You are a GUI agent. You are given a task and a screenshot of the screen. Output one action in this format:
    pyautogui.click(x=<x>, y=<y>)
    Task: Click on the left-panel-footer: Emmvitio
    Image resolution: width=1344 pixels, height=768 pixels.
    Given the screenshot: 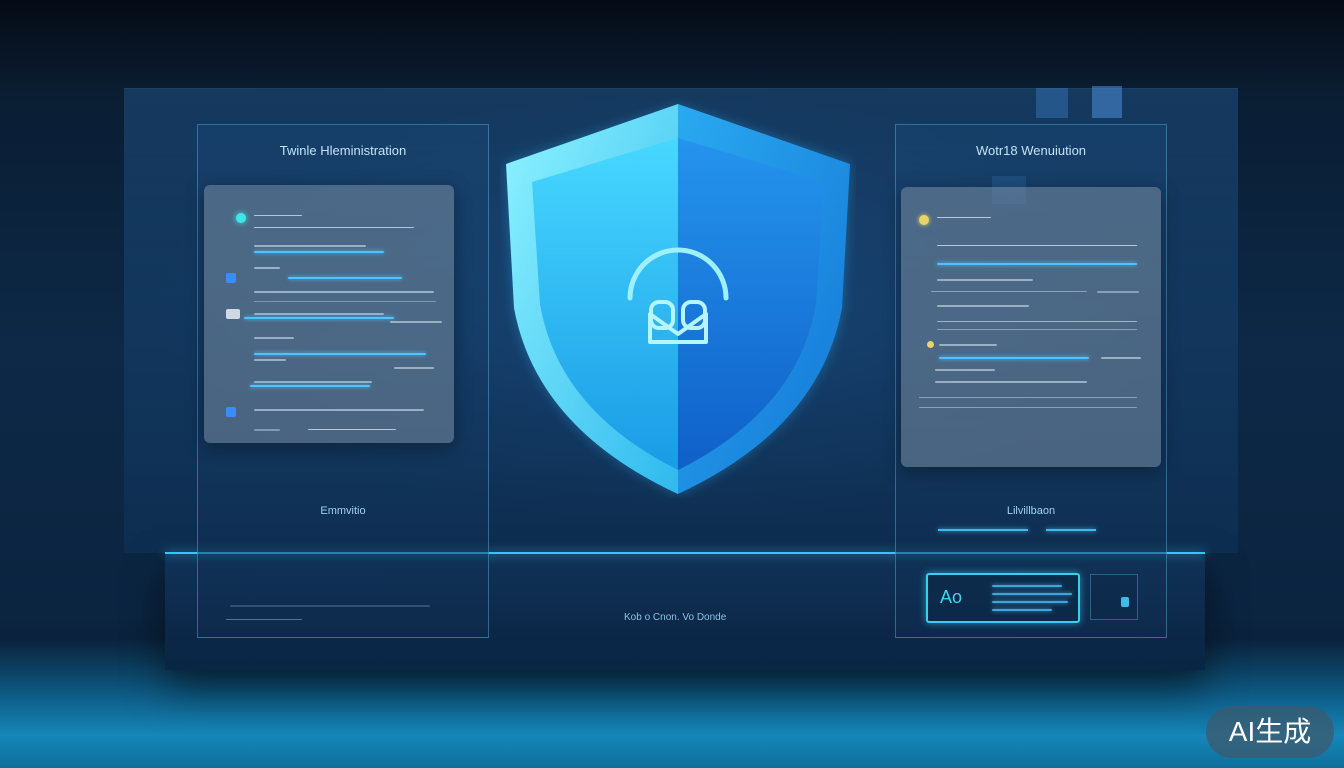 What is the action you would take?
    pyautogui.click(x=343, y=511)
    